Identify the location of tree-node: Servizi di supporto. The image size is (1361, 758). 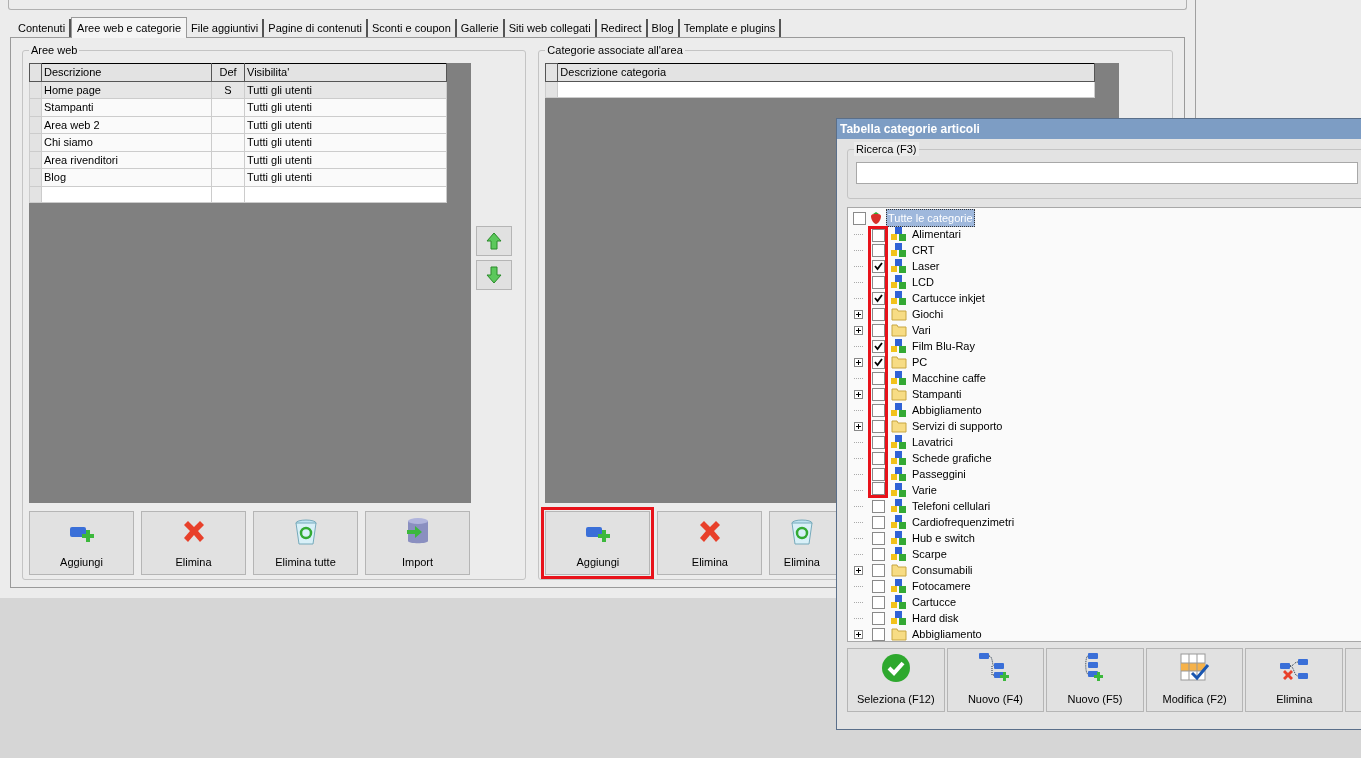
(957, 426).